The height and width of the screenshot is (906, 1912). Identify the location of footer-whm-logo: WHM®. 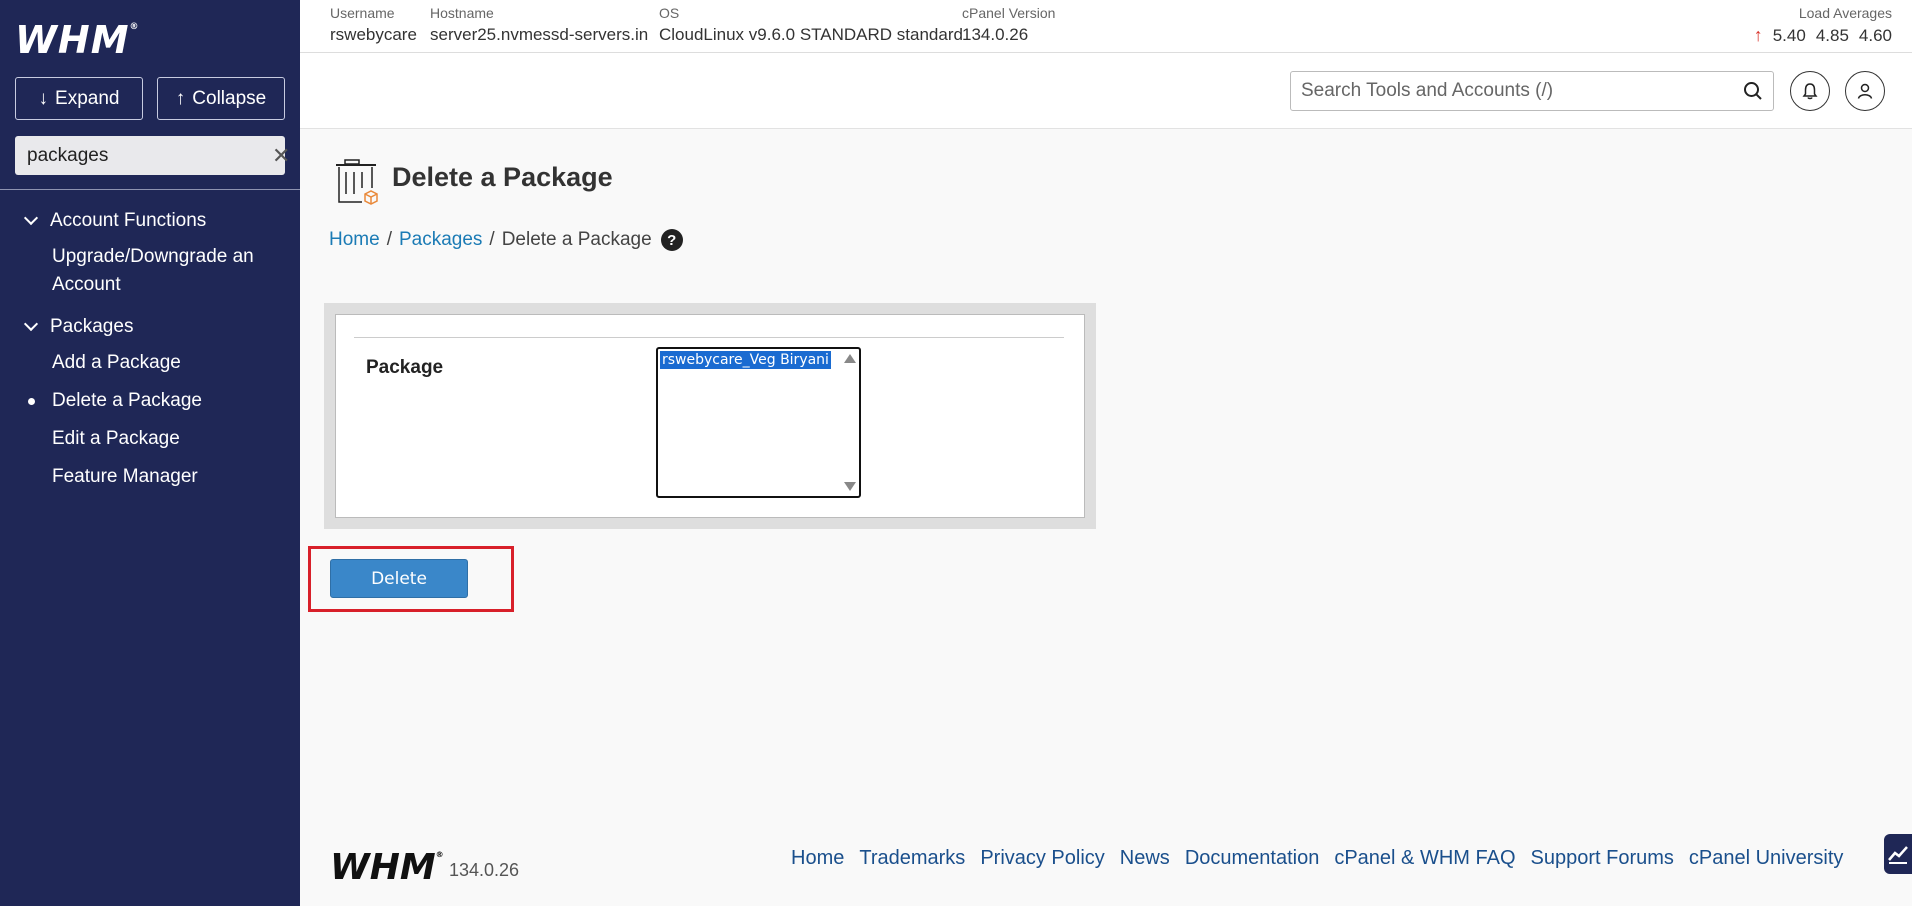
(387, 867).